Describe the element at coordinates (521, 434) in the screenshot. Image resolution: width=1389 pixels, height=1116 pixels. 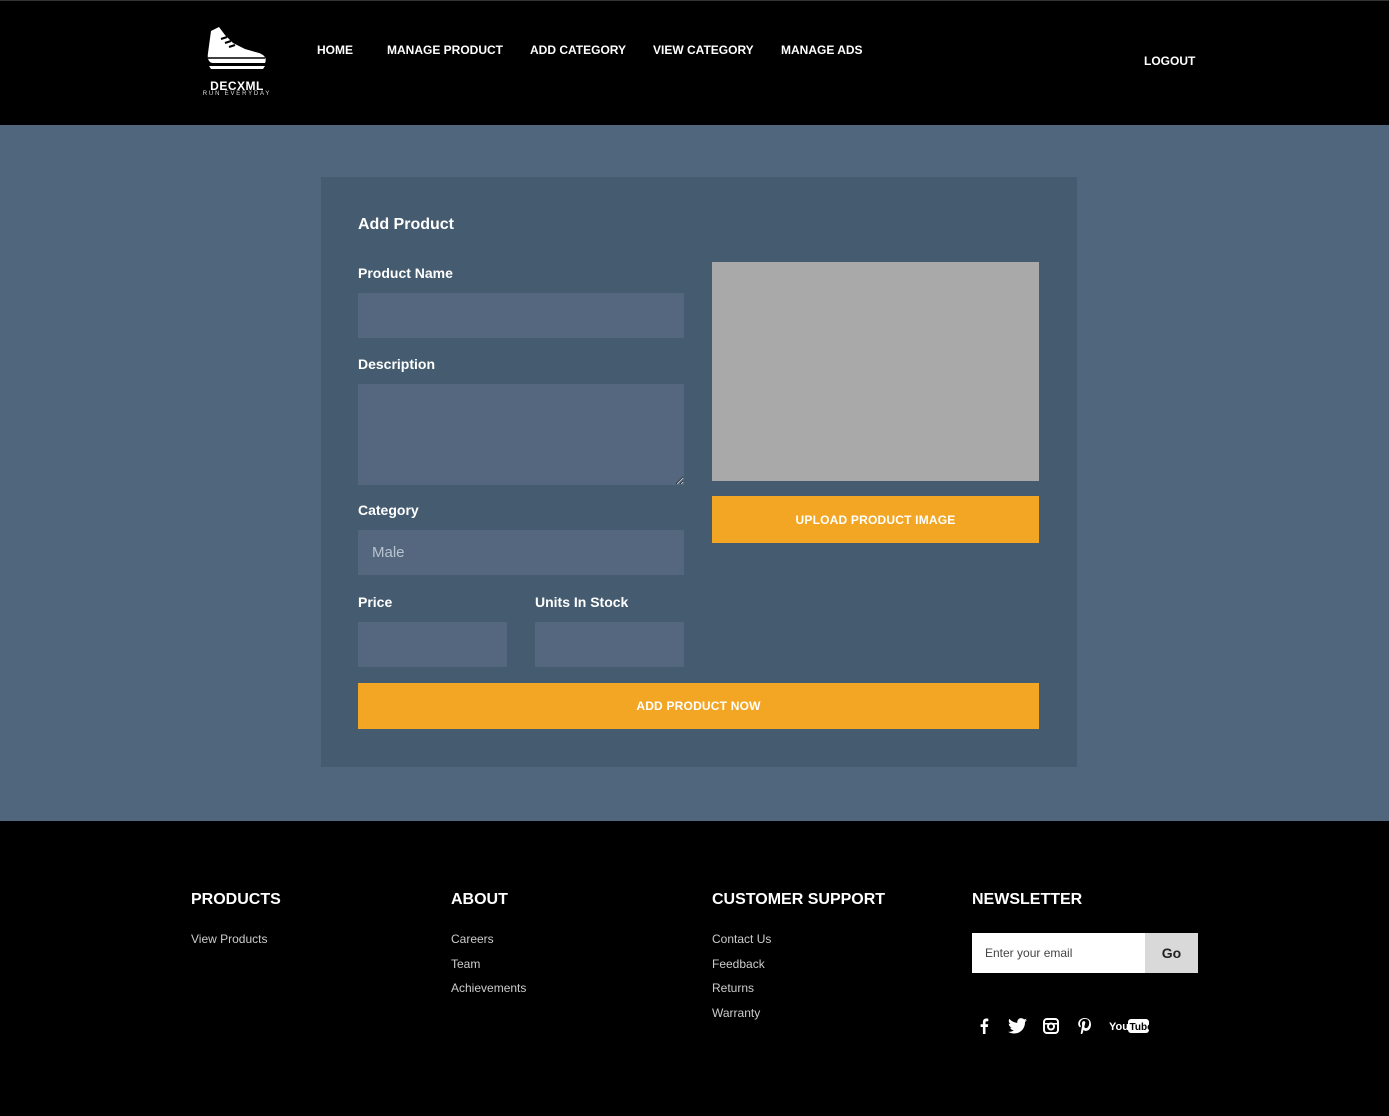
I see `description-textarea` at that location.